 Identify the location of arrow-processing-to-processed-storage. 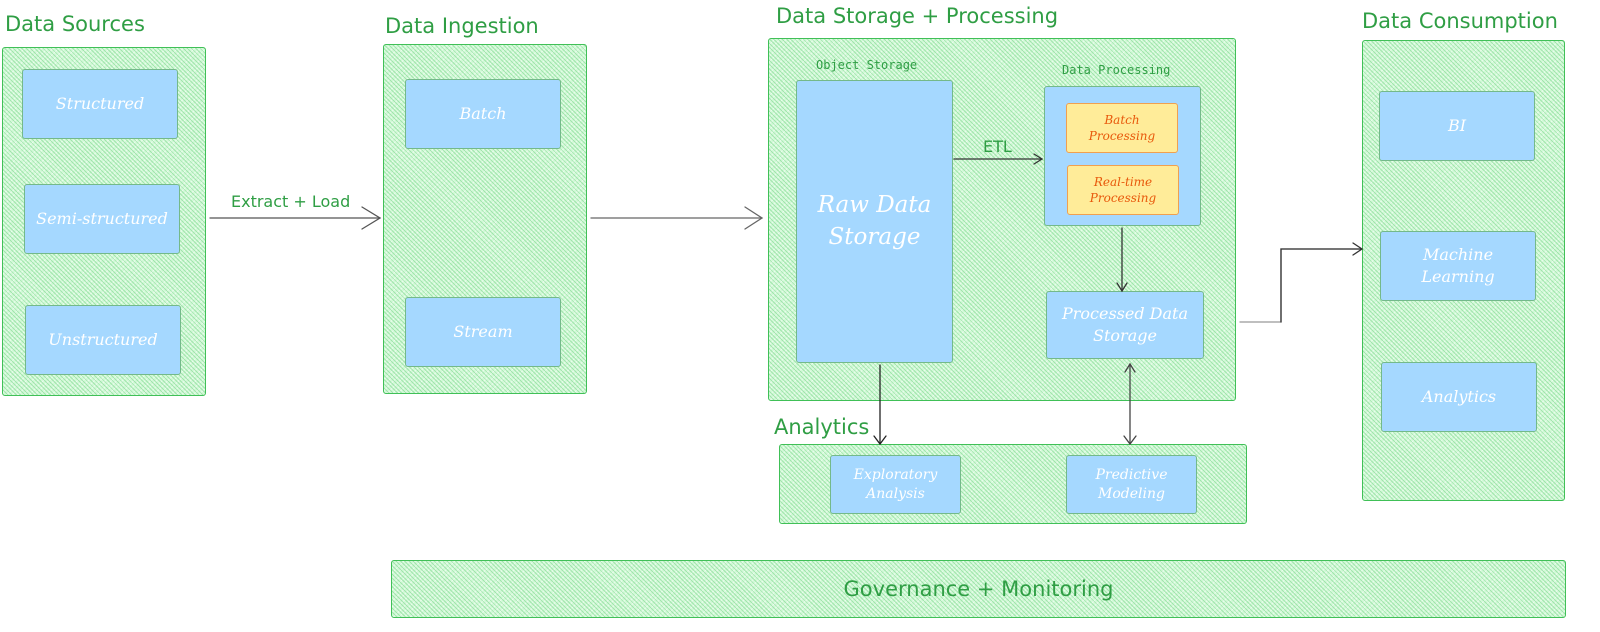
(1122, 260).